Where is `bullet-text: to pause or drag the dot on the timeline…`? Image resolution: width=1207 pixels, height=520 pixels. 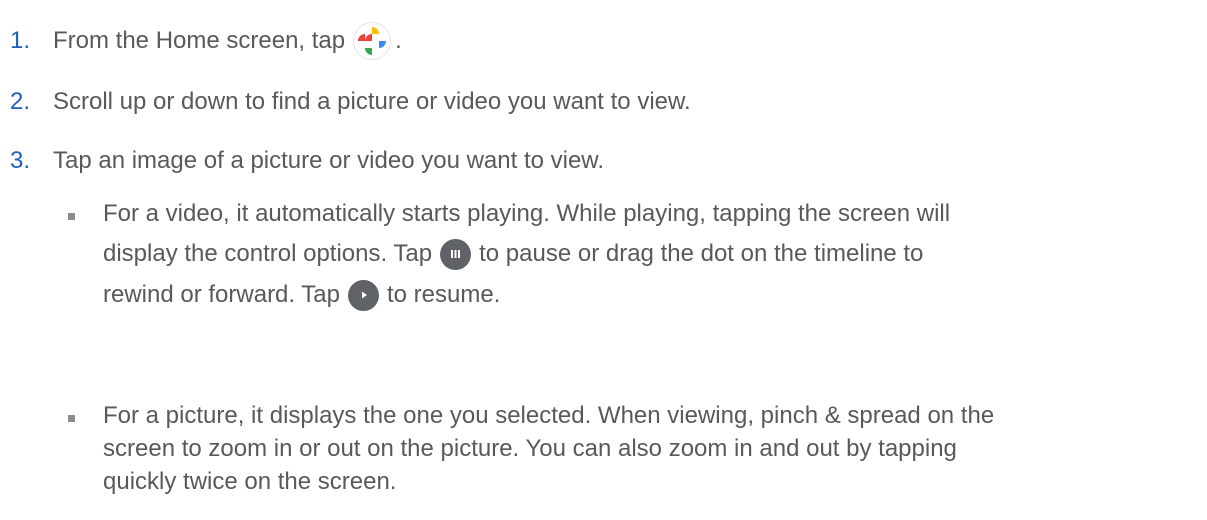
bullet-text: to pause or drag the dot on the timeline… is located at coordinates (701, 253).